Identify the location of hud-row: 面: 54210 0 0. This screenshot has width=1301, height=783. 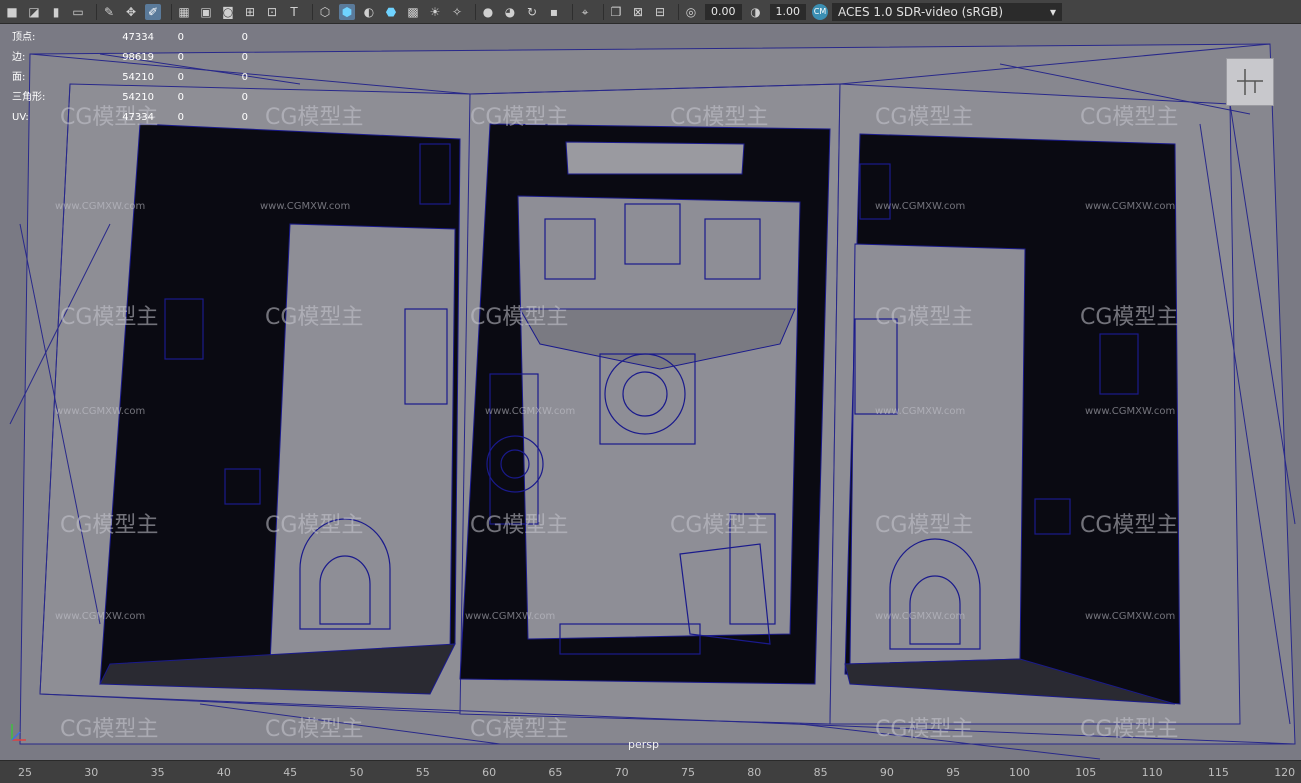
(130, 78).